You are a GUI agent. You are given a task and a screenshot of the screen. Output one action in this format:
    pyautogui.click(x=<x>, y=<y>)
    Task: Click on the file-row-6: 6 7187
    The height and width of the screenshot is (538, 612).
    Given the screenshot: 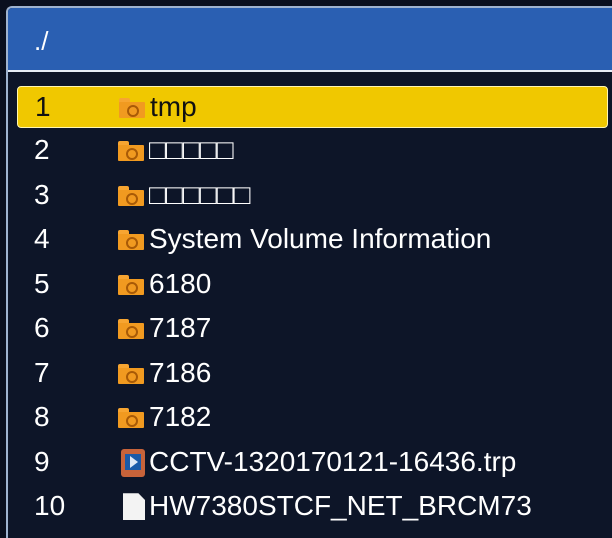 What is the action you would take?
    pyautogui.click(x=310, y=328)
    